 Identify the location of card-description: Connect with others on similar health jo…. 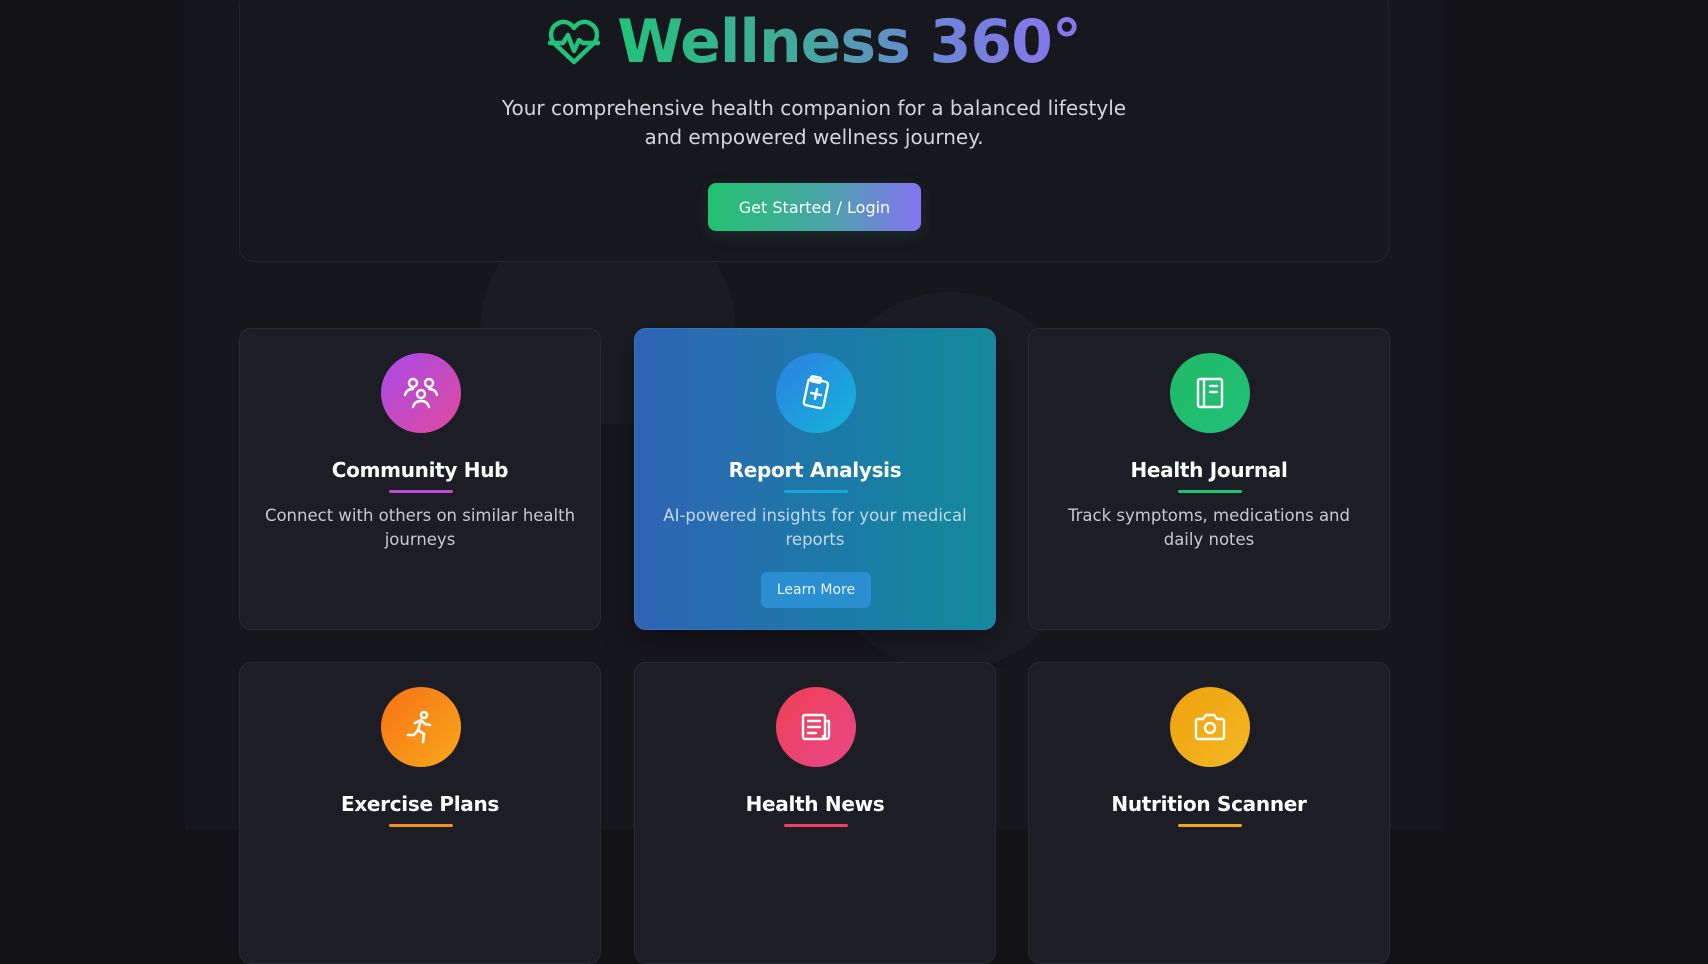
(420, 527).